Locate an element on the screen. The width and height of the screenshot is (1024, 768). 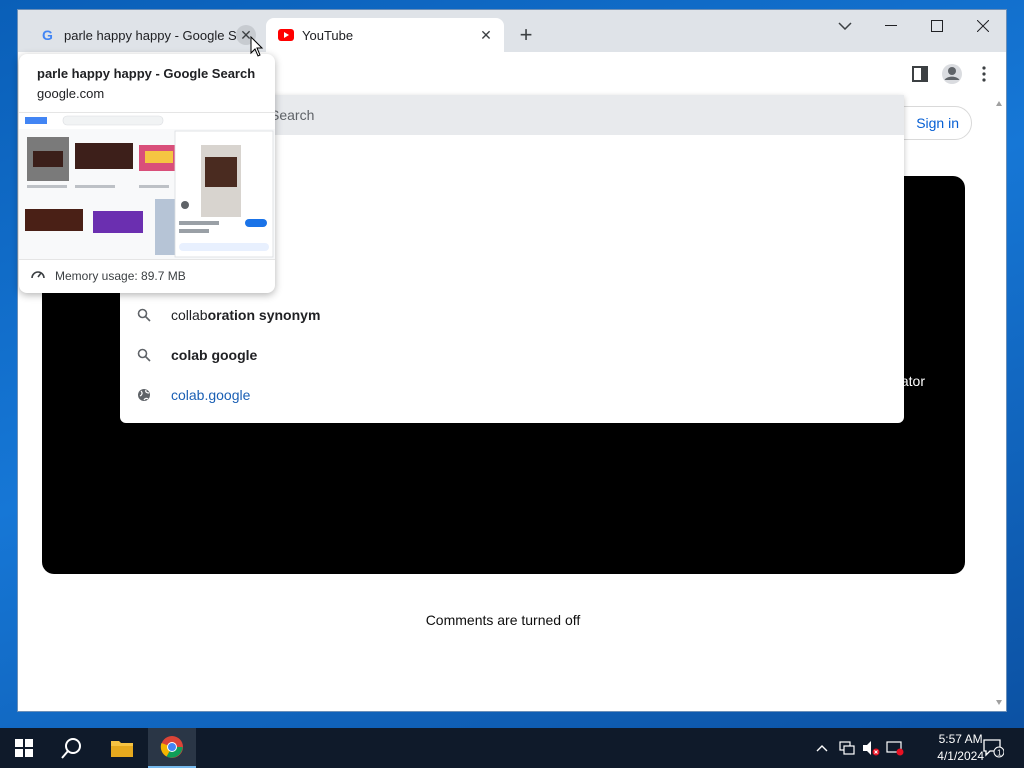
maximize-button is located at coordinates (937, 26).